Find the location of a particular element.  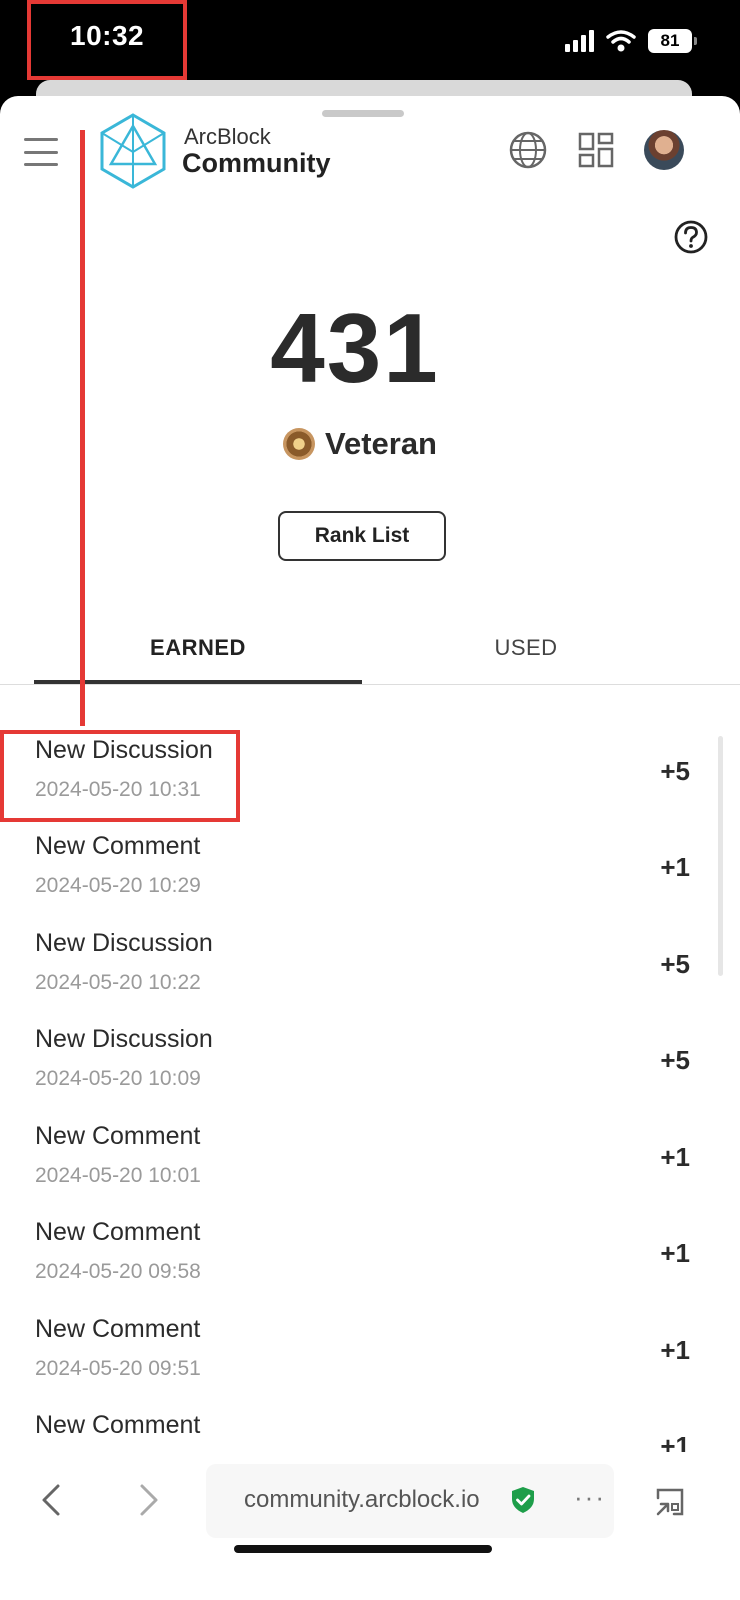

globe-icon is located at coordinates (528, 150).